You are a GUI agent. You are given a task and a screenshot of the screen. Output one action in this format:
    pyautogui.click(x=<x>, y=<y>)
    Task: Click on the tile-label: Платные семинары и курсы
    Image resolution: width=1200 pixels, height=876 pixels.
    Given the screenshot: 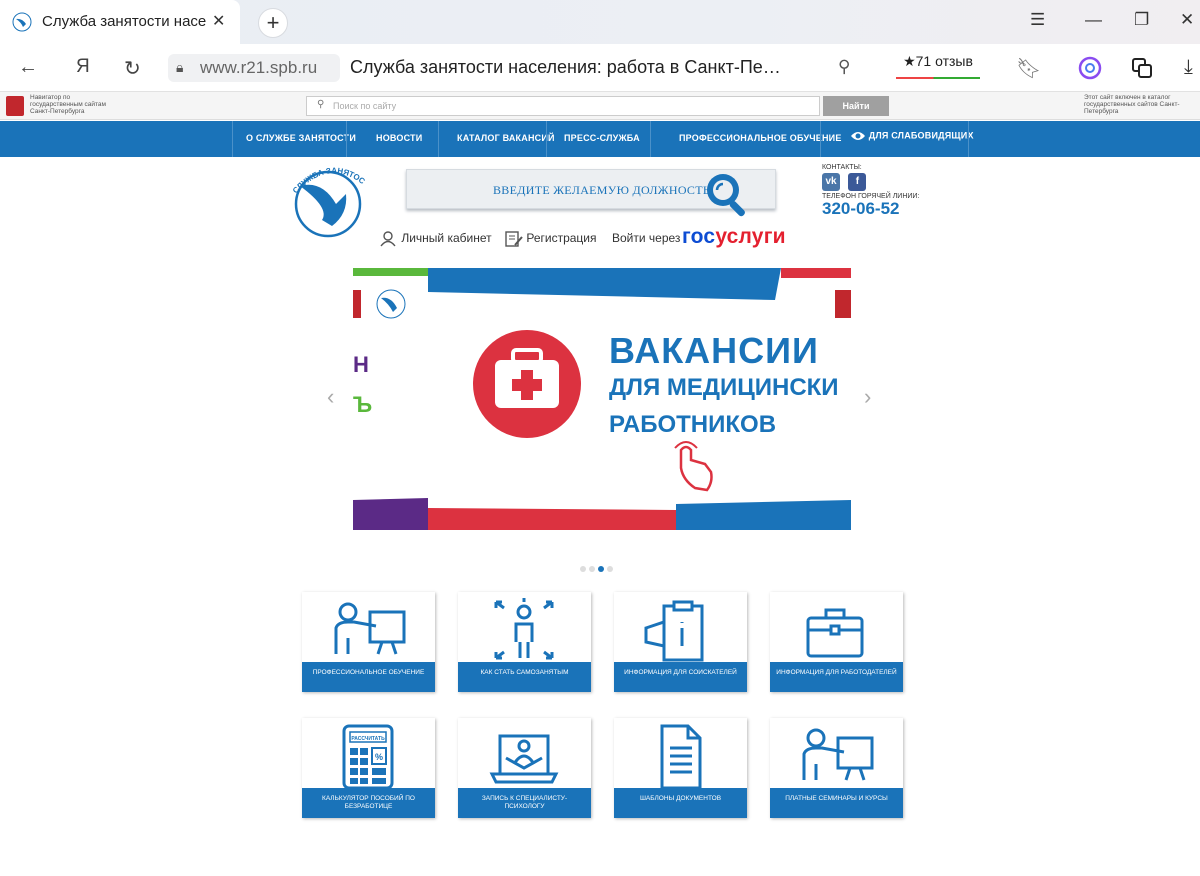 What is the action you would take?
    pyautogui.click(x=836, y=803)
    